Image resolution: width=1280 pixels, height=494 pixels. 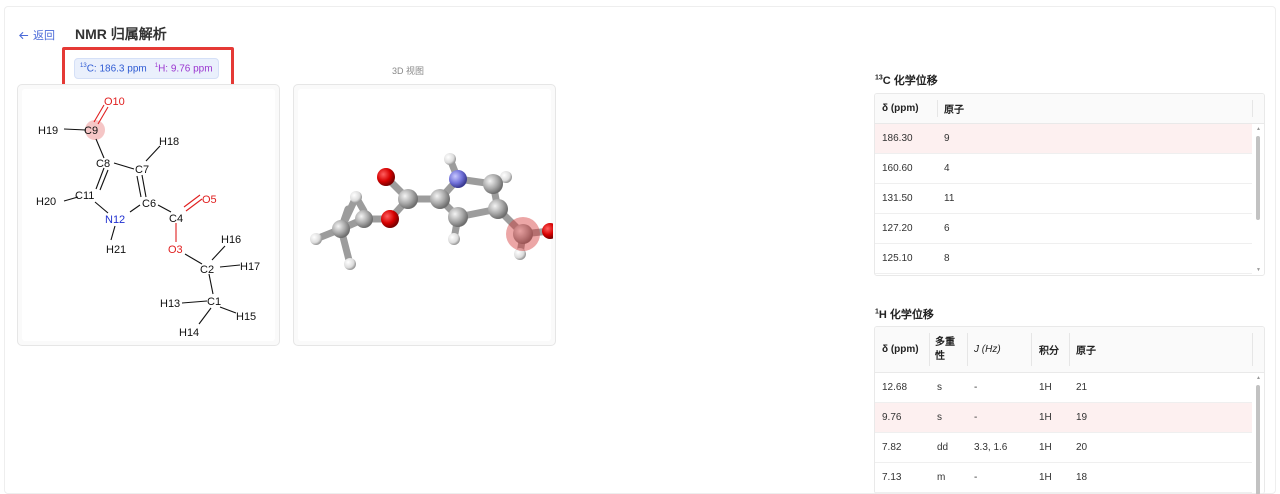 What do you see at coordinates (940, 356) in the screenshot?
I see `col-header-multiplicity-line2: 性` at bounding box center [940, 356].